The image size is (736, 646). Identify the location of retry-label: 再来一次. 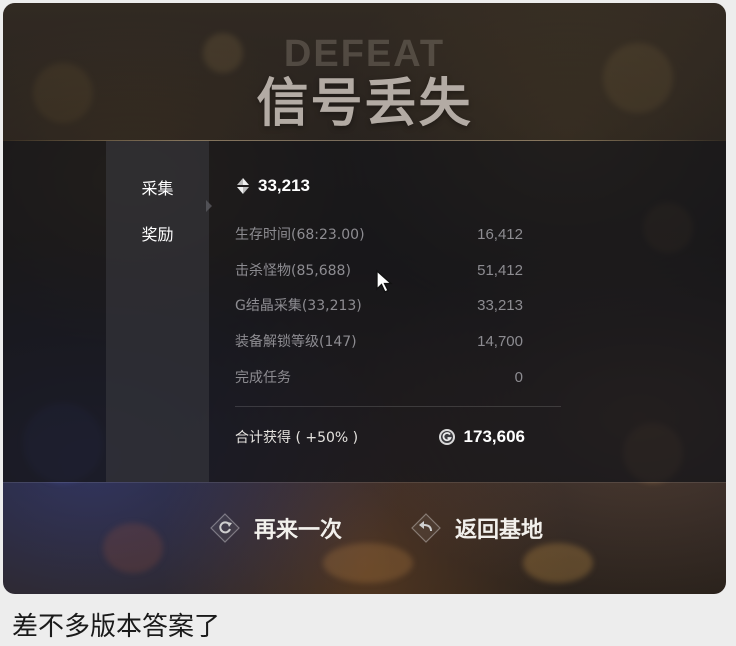
(298, 530).